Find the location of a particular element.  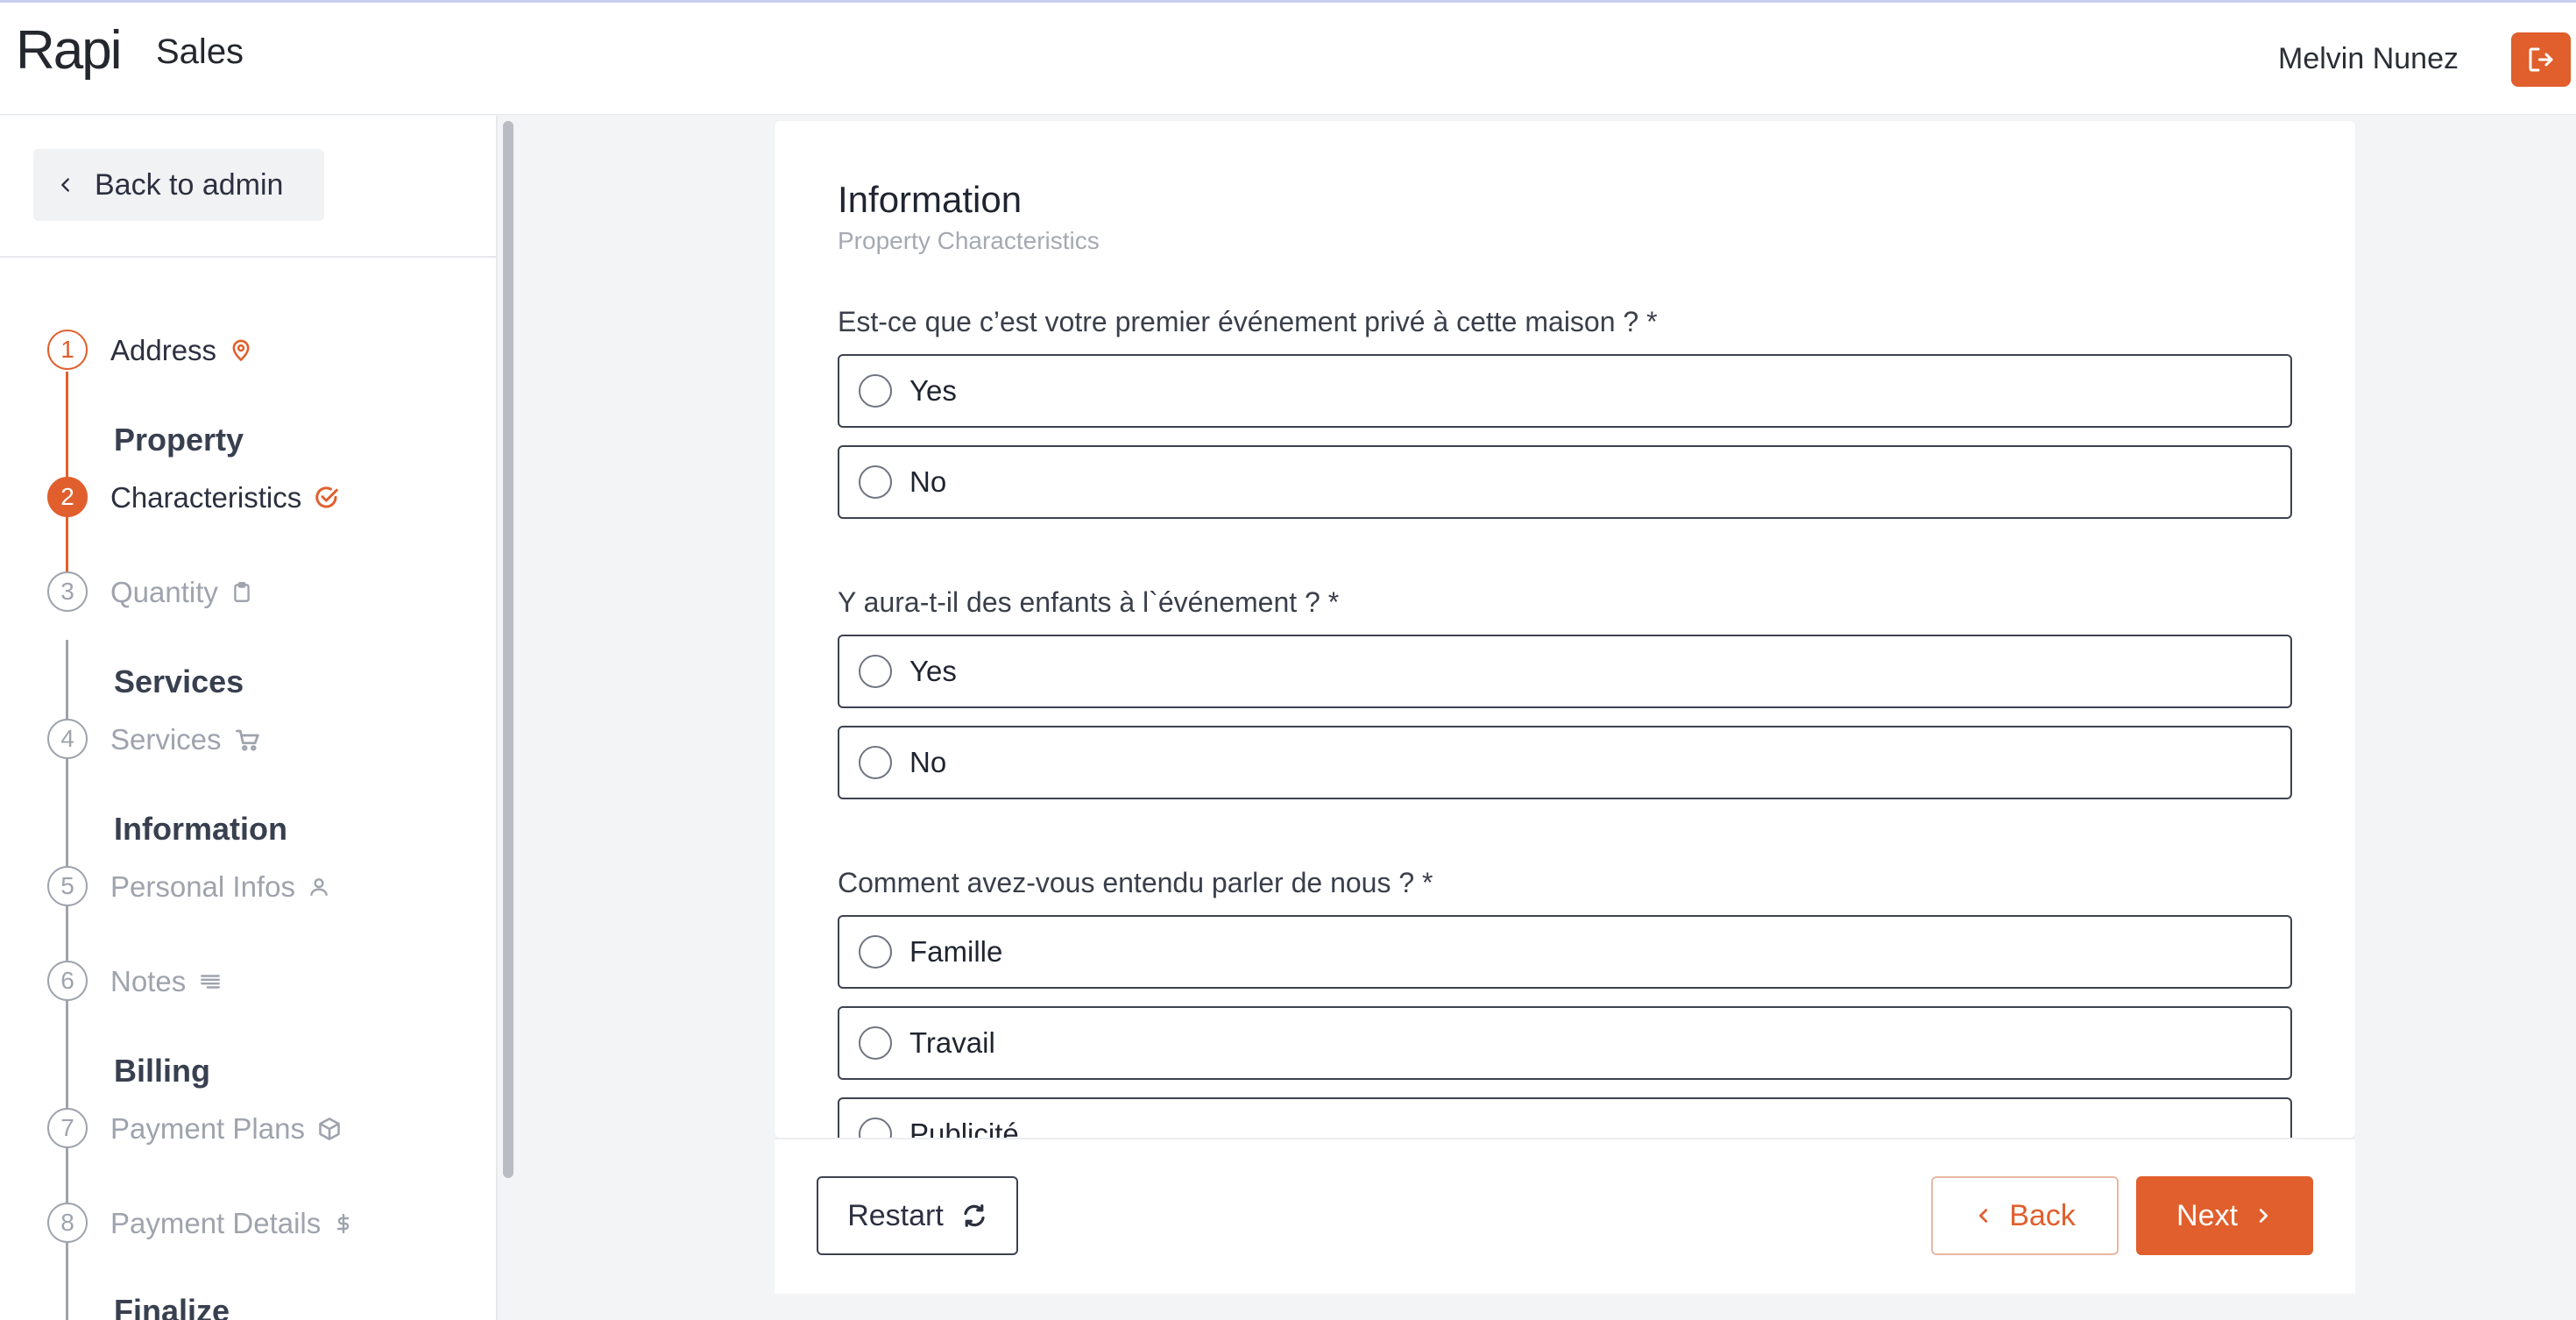

logout-button is located at coordinates (2541, 59).